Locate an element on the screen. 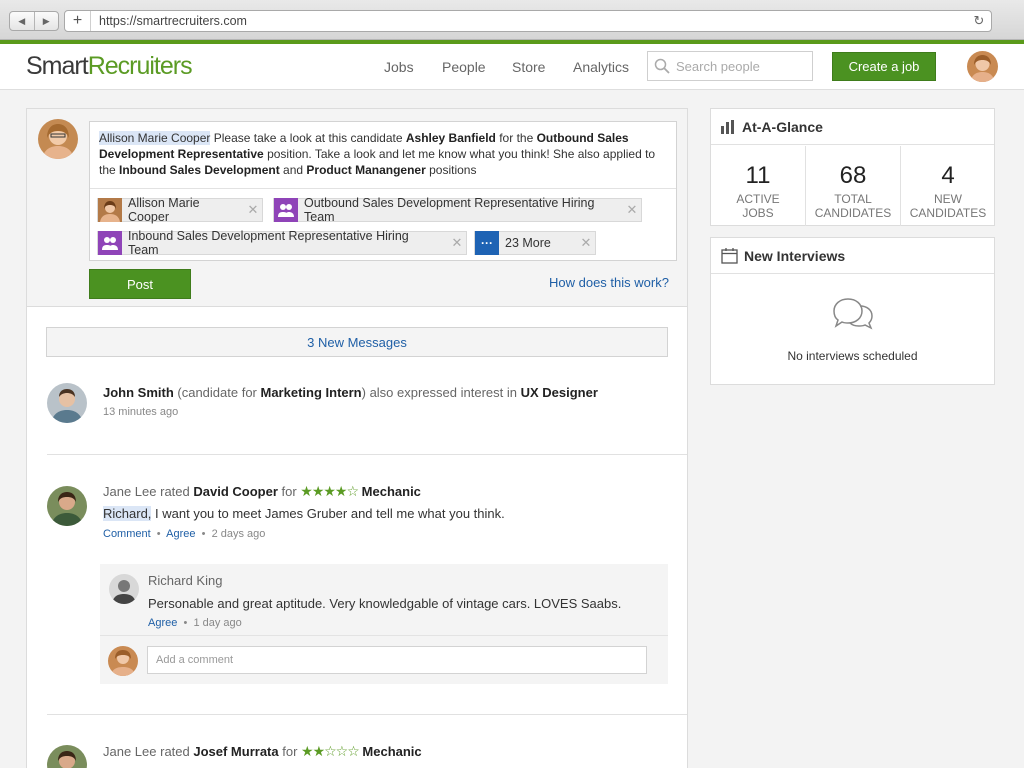 This screenshot has width=1024, height=768. browser-toolbar: ◀ ▶ + https://smartrecruiters.com ↻ is located at coordinates (512, 20).